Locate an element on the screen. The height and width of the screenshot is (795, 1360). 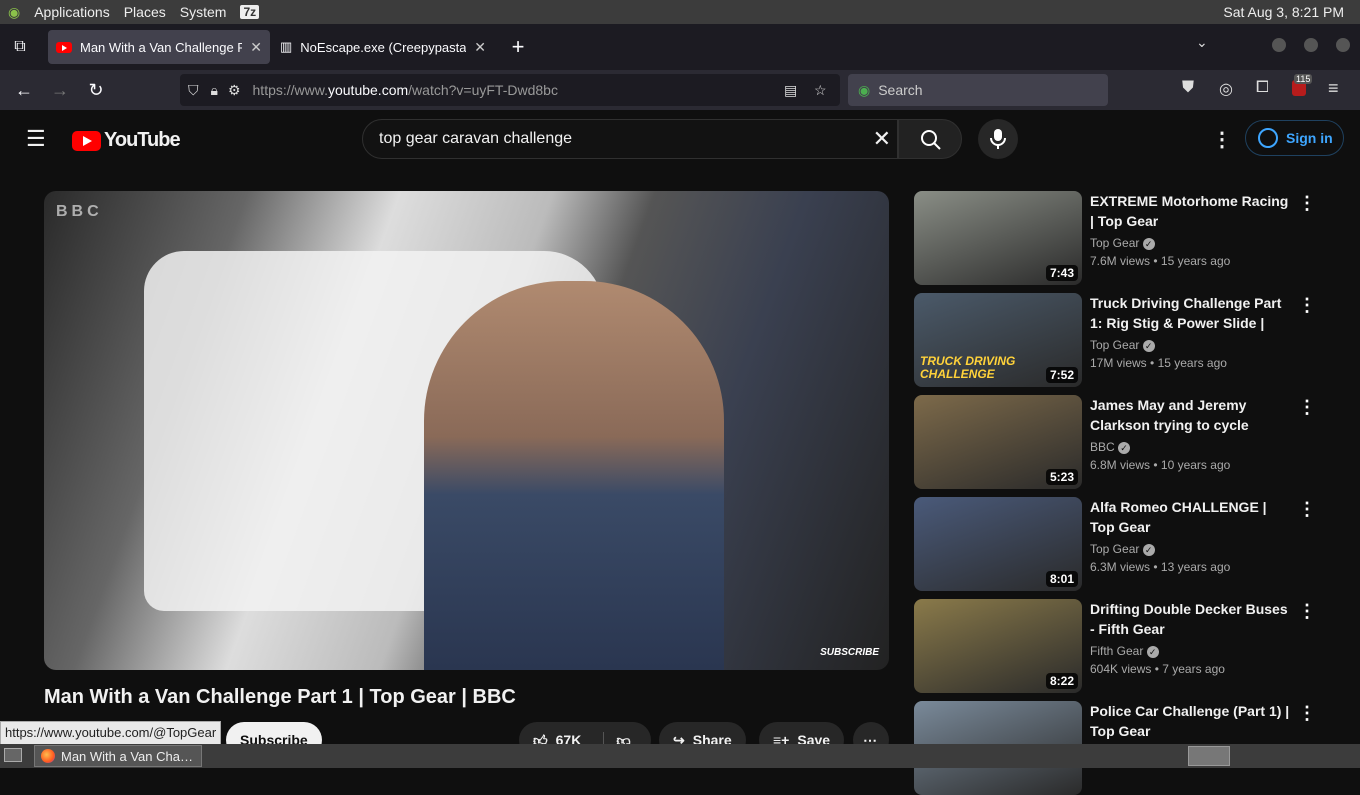
search-button is located at coordinates (930, 139).